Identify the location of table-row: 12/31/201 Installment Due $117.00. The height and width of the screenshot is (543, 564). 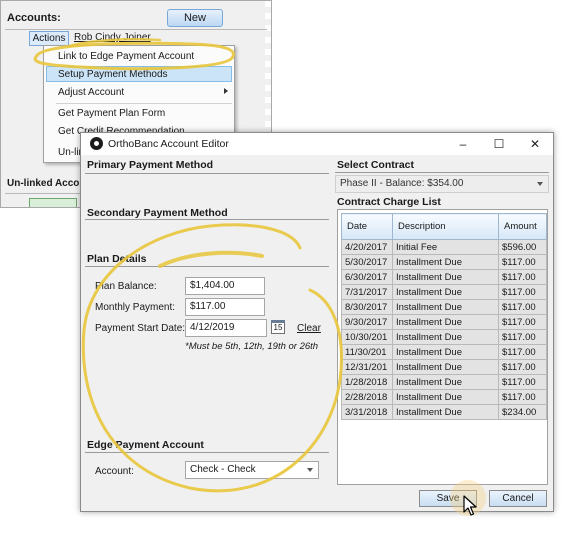
(444, 367).